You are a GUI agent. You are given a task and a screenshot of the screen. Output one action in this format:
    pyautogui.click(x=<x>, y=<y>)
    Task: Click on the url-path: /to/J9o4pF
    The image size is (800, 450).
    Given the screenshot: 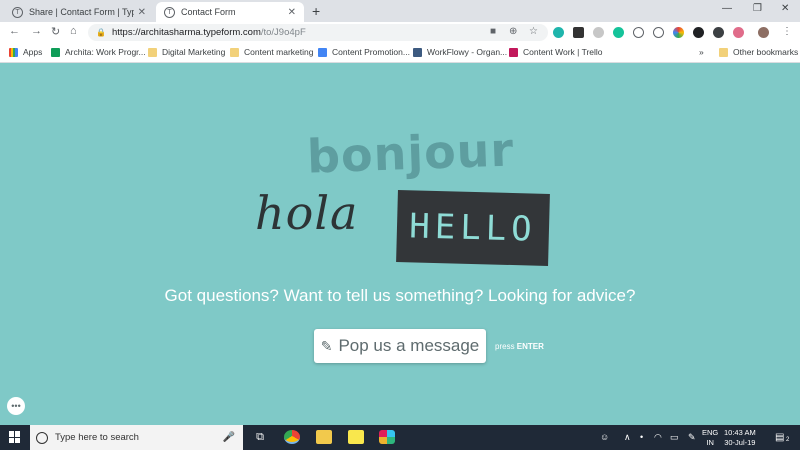 What is the action you would take?
    pyautogui.click(x=283, y=32)
    